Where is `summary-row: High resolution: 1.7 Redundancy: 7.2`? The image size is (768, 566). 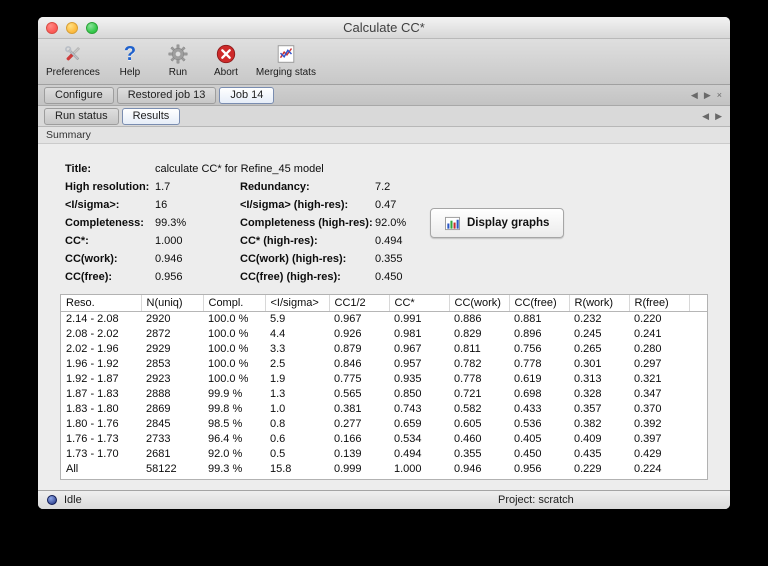
summary-row: High resolution: 1.7 Redundancy: 7.2 is located at coordinates (386, 187).